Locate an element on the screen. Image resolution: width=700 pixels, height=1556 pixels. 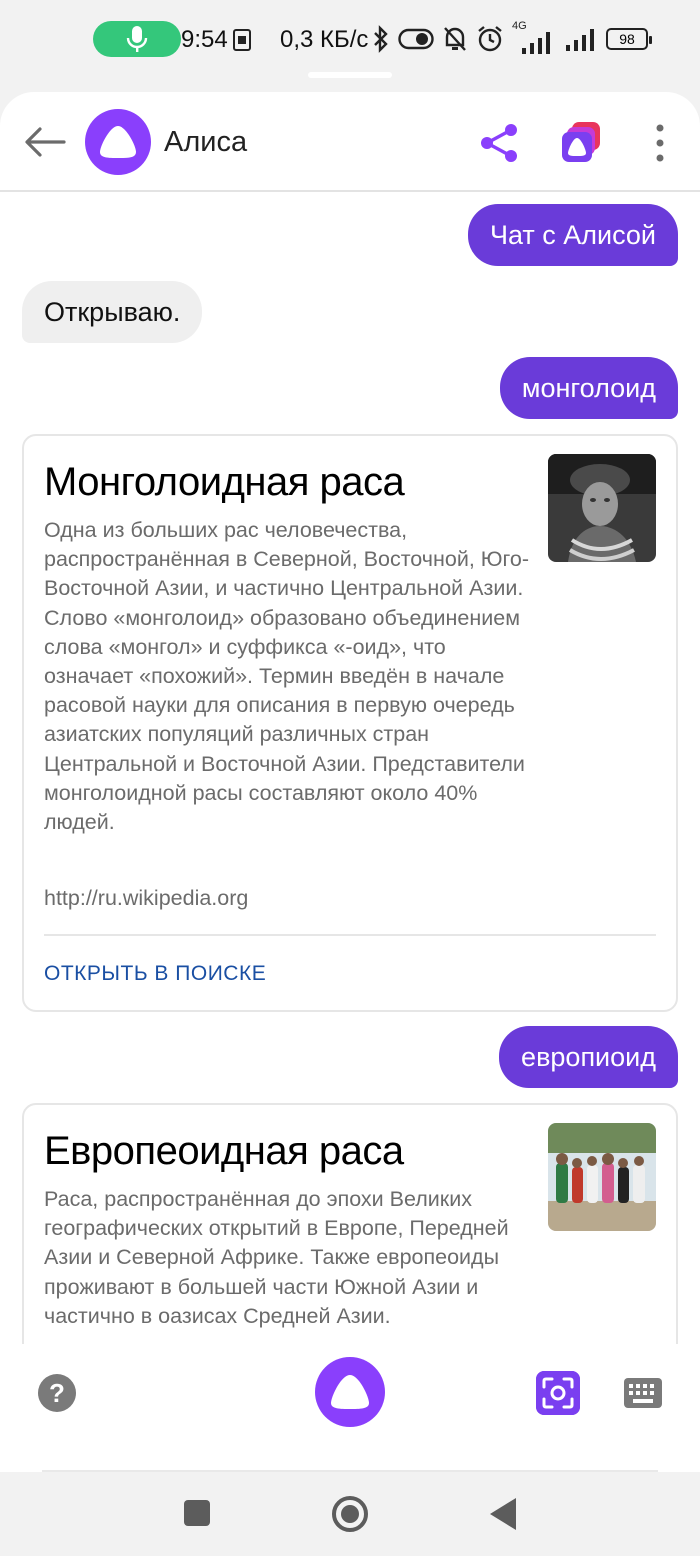
bluetooth-icon is located at coordinates (381, 39).